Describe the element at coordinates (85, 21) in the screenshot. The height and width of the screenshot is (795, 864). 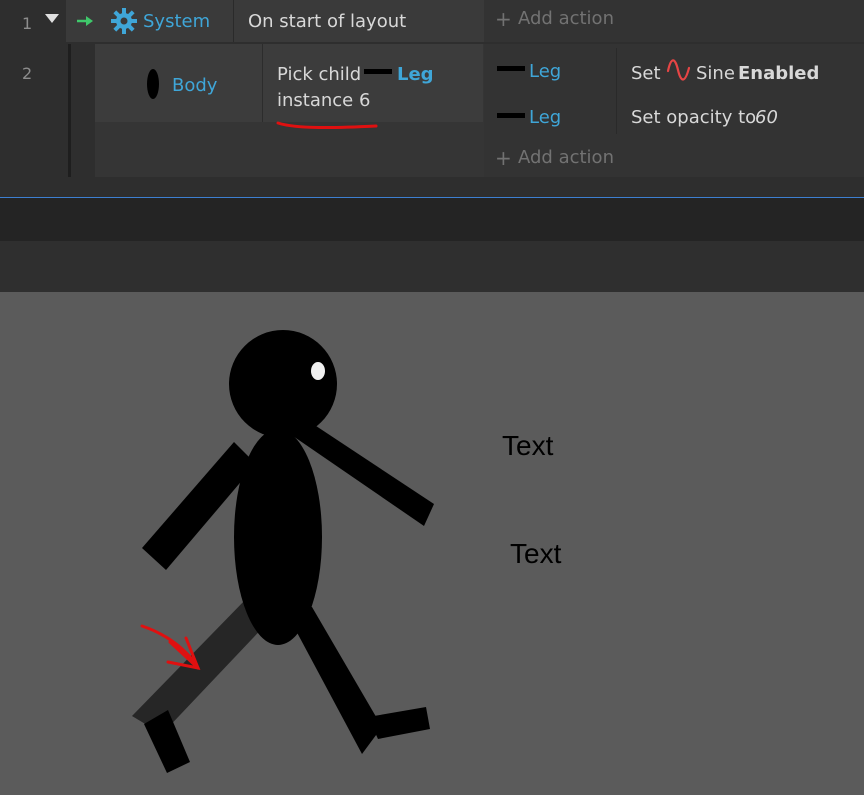
I see `trigger-arrow-icon` at that location.